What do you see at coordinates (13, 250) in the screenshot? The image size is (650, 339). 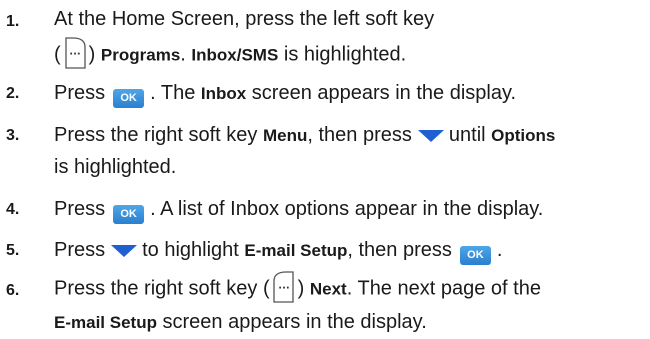 I see `step-number: 5.` at bounding box center [13, 250].